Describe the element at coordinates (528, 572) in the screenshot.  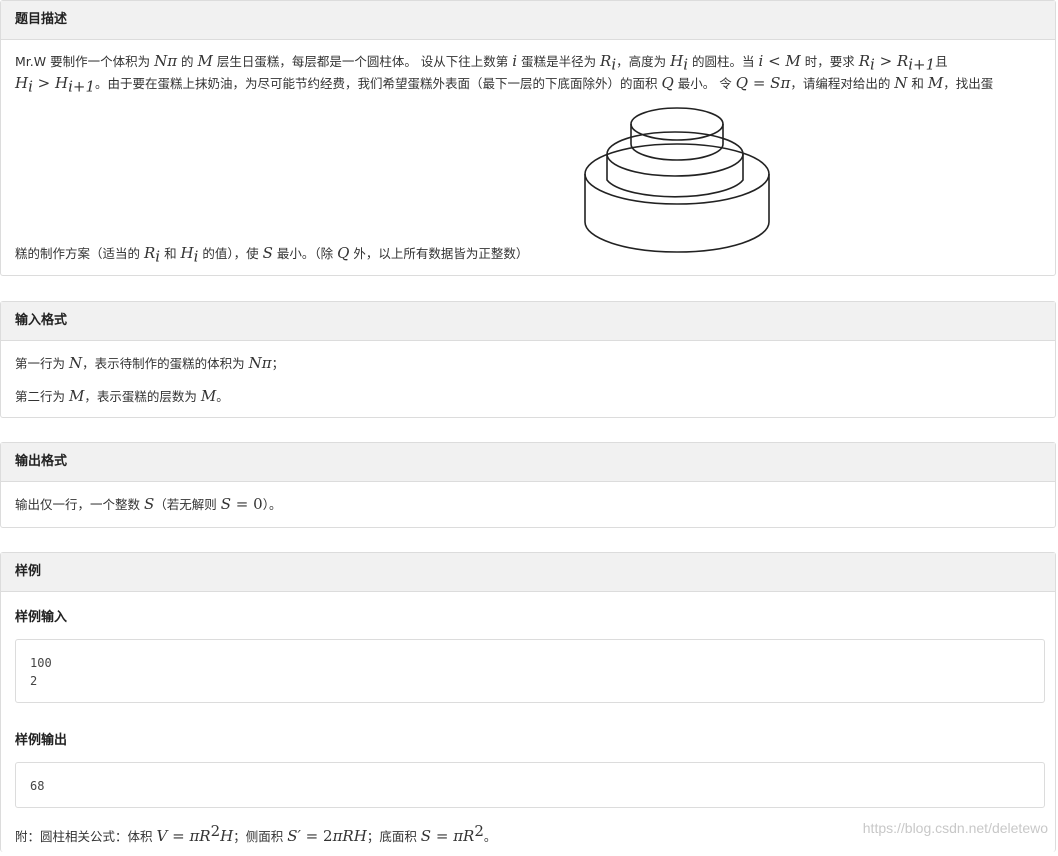
I see `sample-header: 样例` at that location.